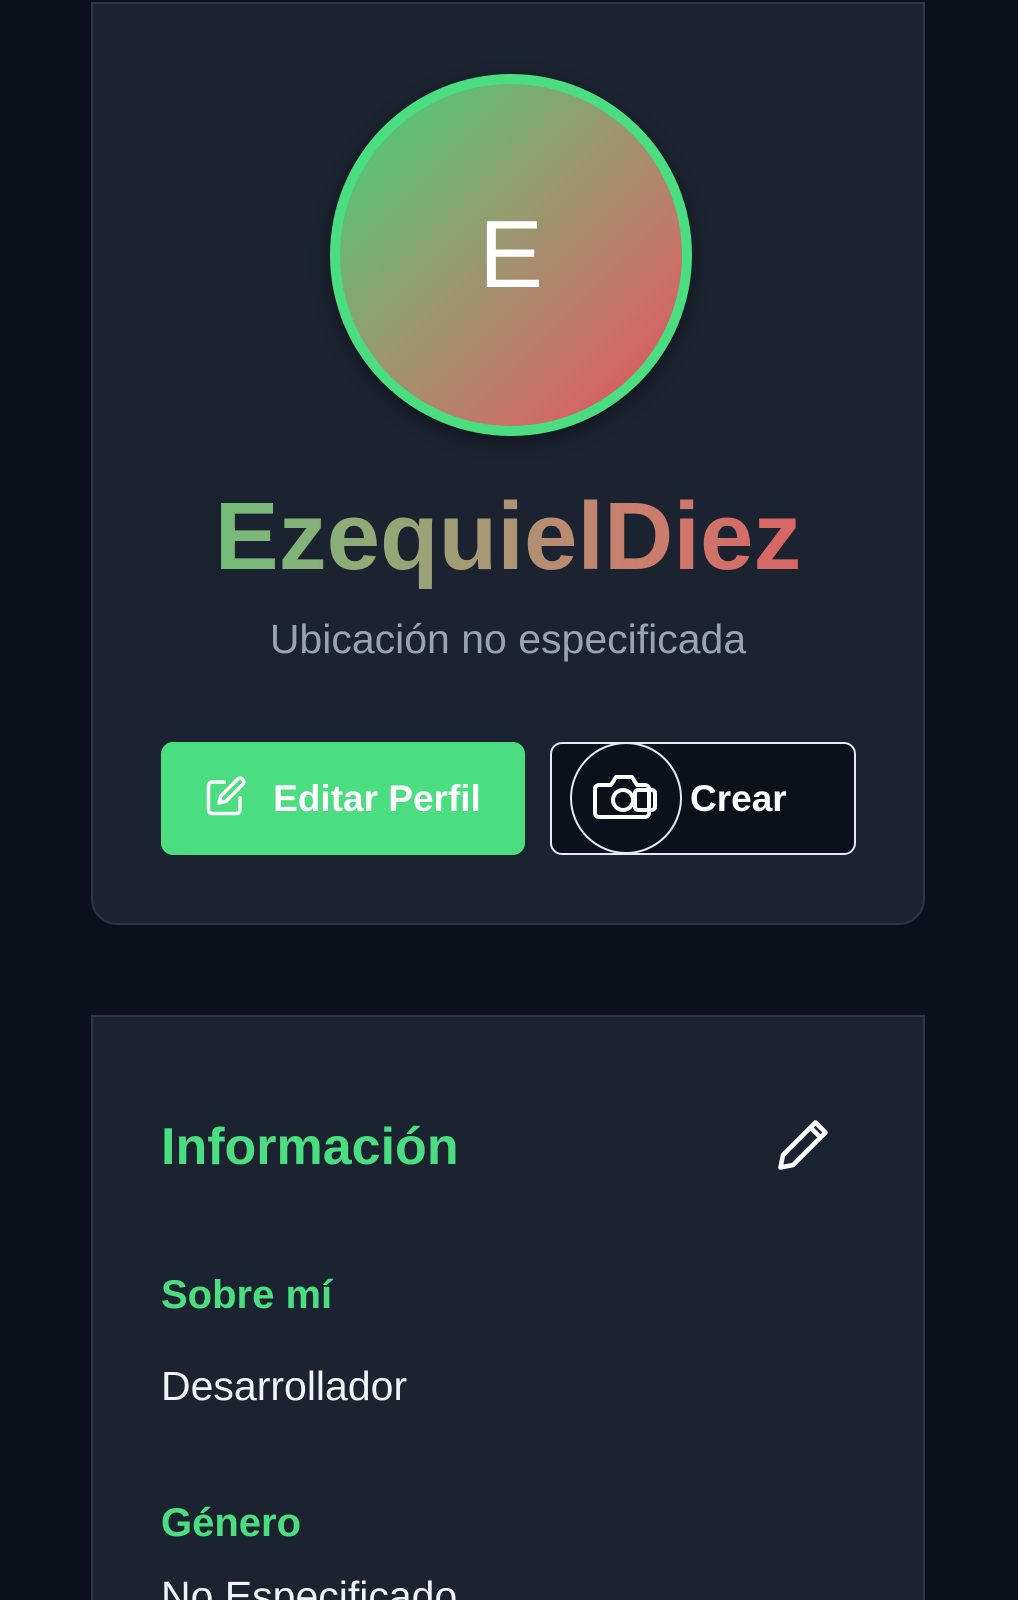 The width and height of the screenshot is (1018, 1600). I want to click on about-me-value: Desarrollador, so click(284, 1386).